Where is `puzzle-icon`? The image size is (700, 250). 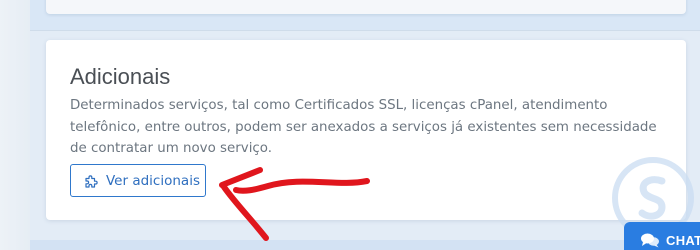
puzzle-icon is located at coordinates (92, 181).